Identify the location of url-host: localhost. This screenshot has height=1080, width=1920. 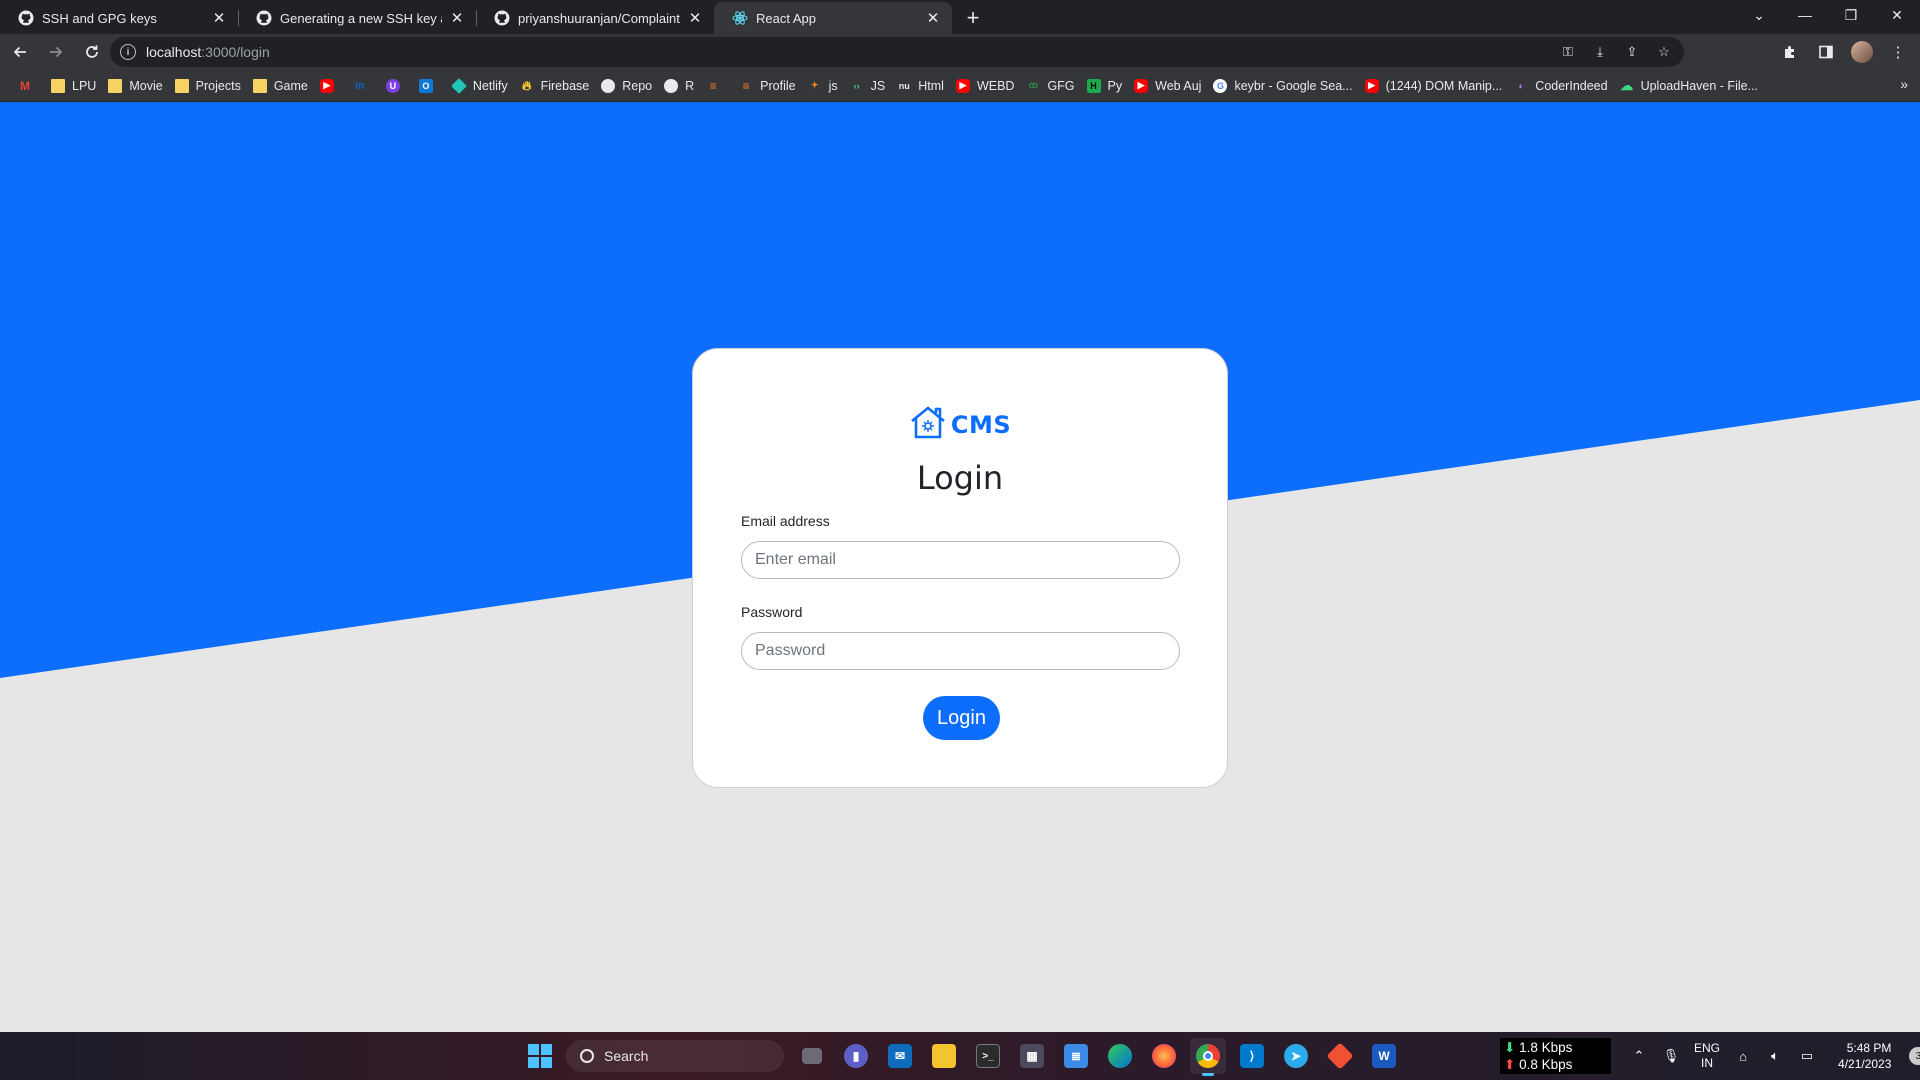
(174, 52).